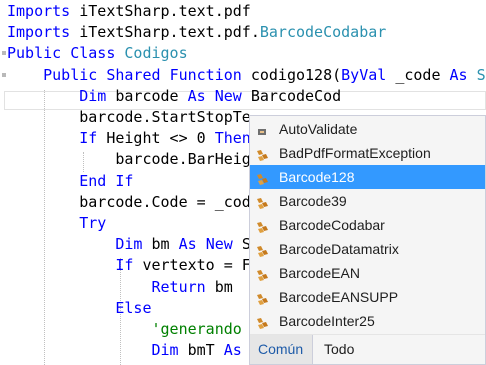  What do you see at coordinates (368, 74) in the screenshot?
I see `code-token: ByVal` at bounding box center [368, 74].